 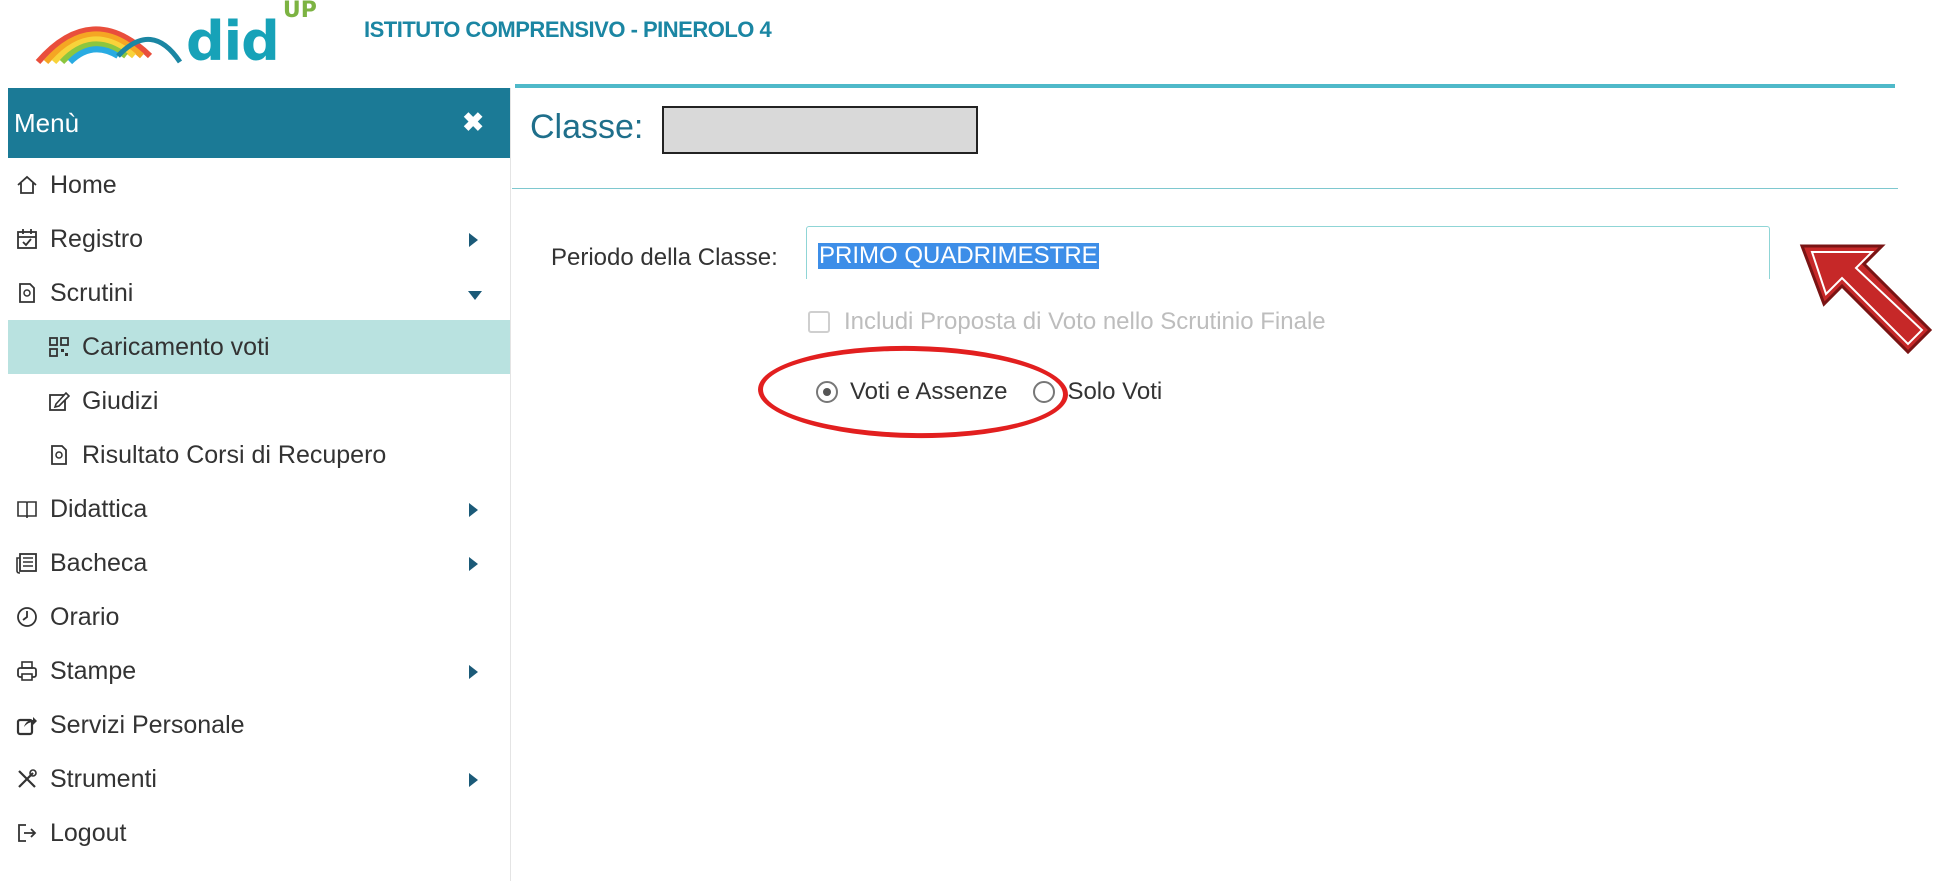 What do you see at coordinates (27, 671) in the screenshot?
I see `printer-icon` at bounding box center [27, 671].